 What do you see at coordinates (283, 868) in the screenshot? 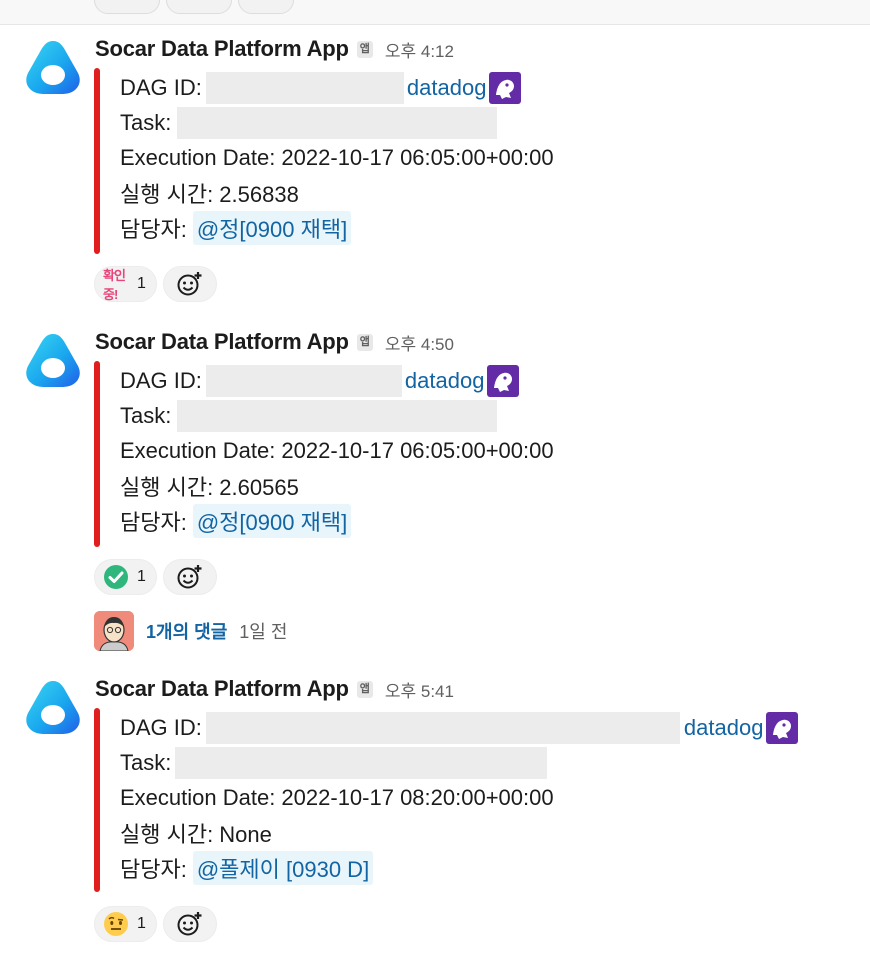
I see `owner-mention: @폴제이 [0930 D]` at bounding box center [283, 868].